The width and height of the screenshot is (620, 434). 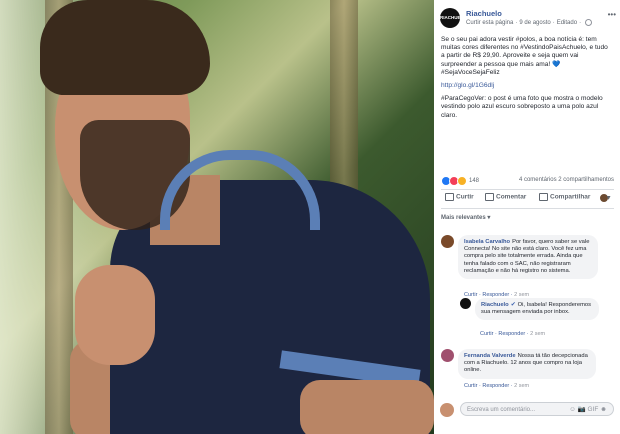 I want to click on photo-arm, so click(x=367, y=407).